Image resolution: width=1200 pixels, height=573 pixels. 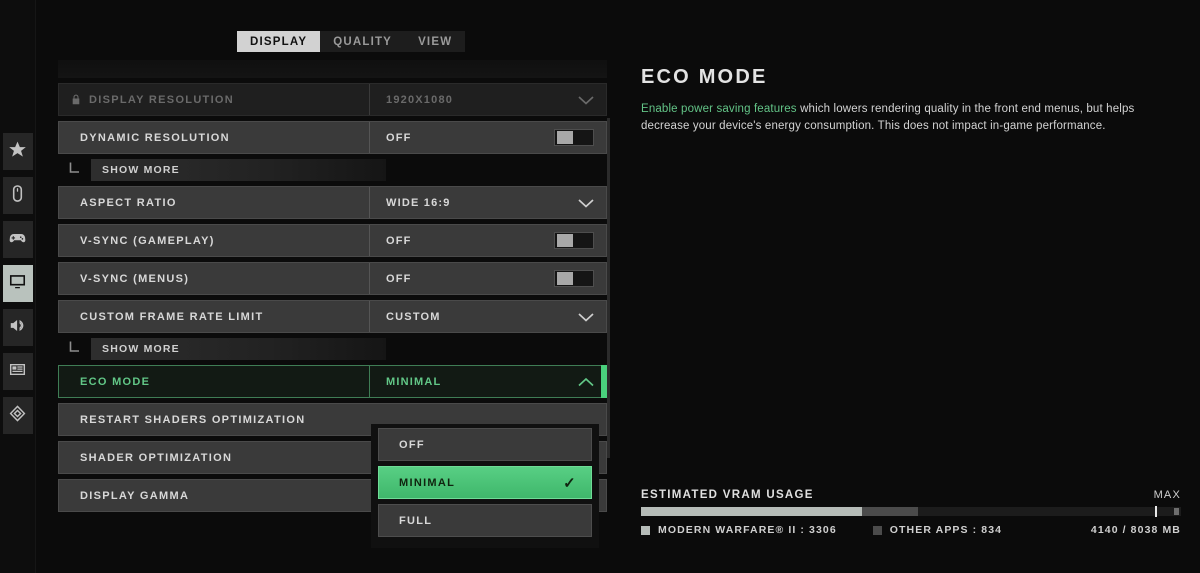 What do you see at coordinates (128, 202) in the screenshot?
I see `setting-label: ASPECT RATIO` at bounding box center [128, 202].